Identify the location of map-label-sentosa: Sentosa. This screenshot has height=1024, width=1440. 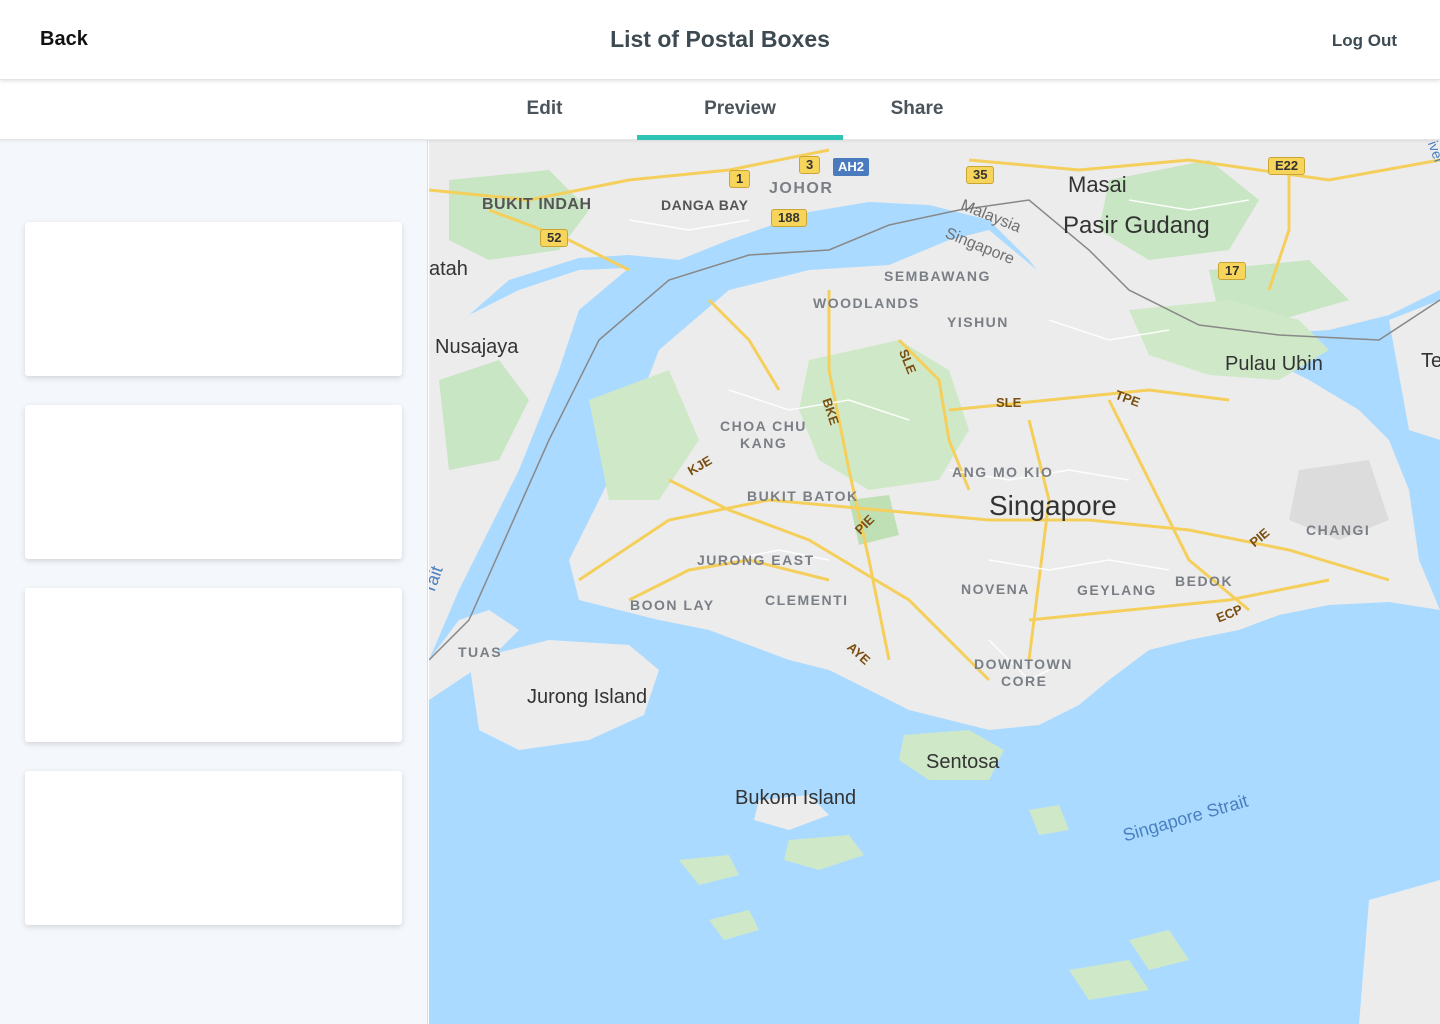
(963, 762).